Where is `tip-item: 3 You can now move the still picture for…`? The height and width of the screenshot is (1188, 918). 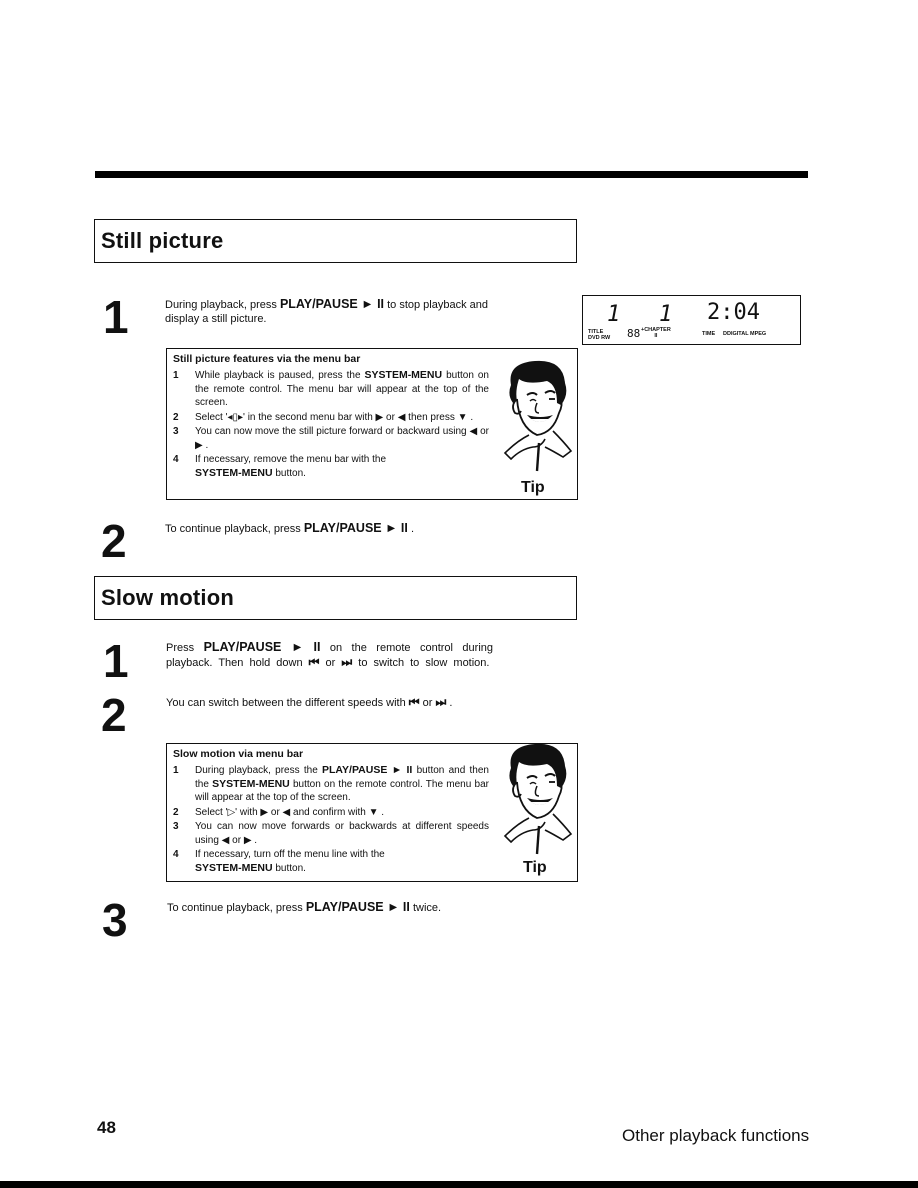 tip-item: 3 You can now move the still picture for… is located at coordinates (331, 438).